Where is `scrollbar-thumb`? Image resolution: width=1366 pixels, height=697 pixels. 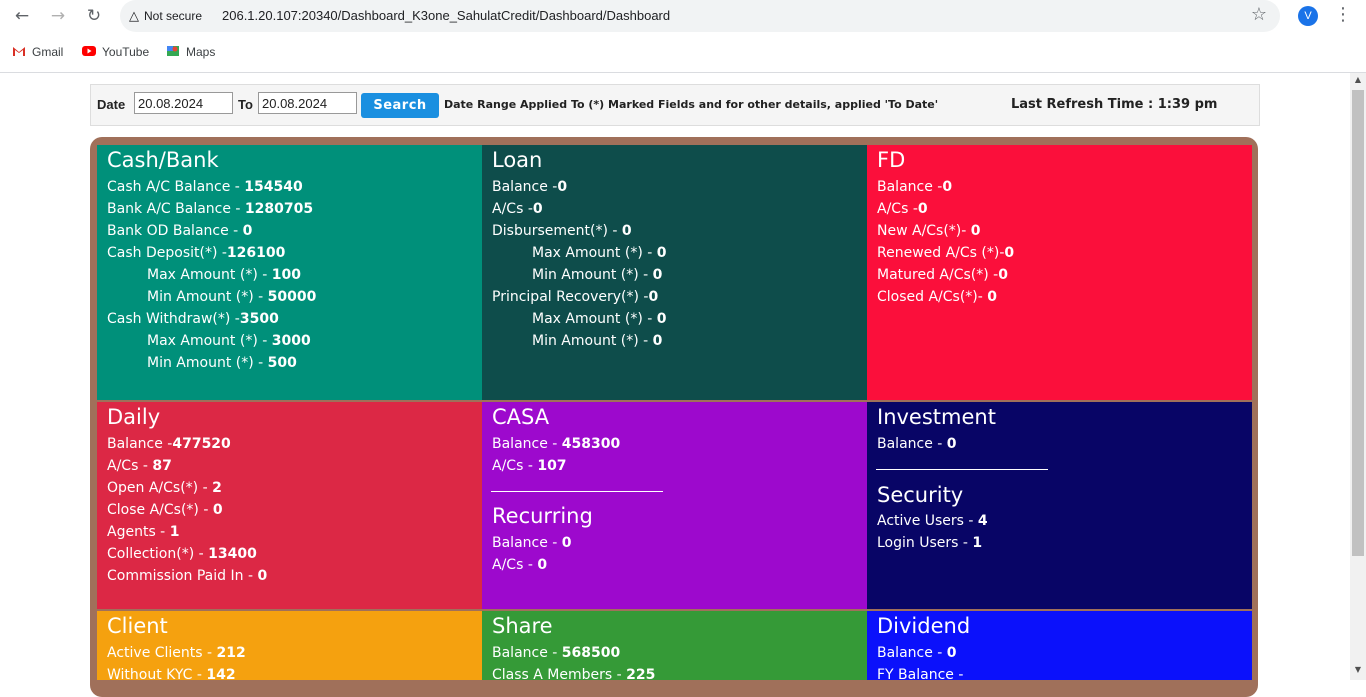 scrollbar-thumb is located at coordinates (1358, 323).